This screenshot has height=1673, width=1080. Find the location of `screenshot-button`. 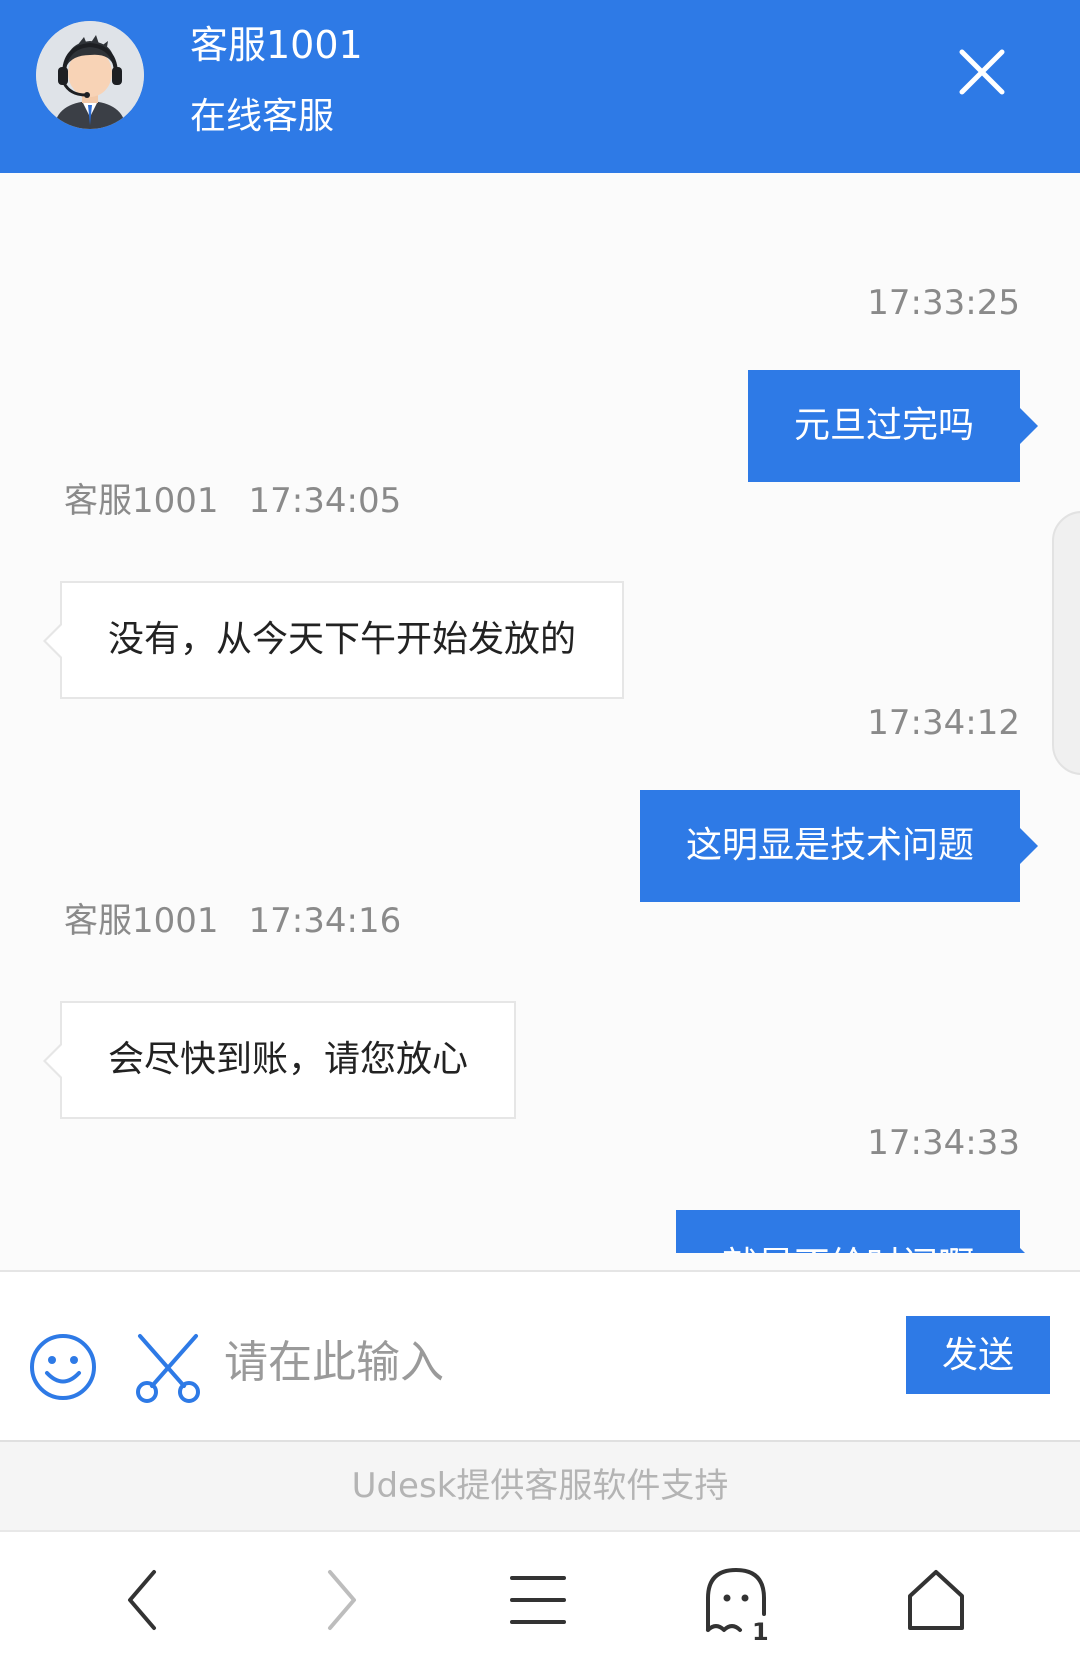

screenshot-button is located at coordinates (168, 1368).